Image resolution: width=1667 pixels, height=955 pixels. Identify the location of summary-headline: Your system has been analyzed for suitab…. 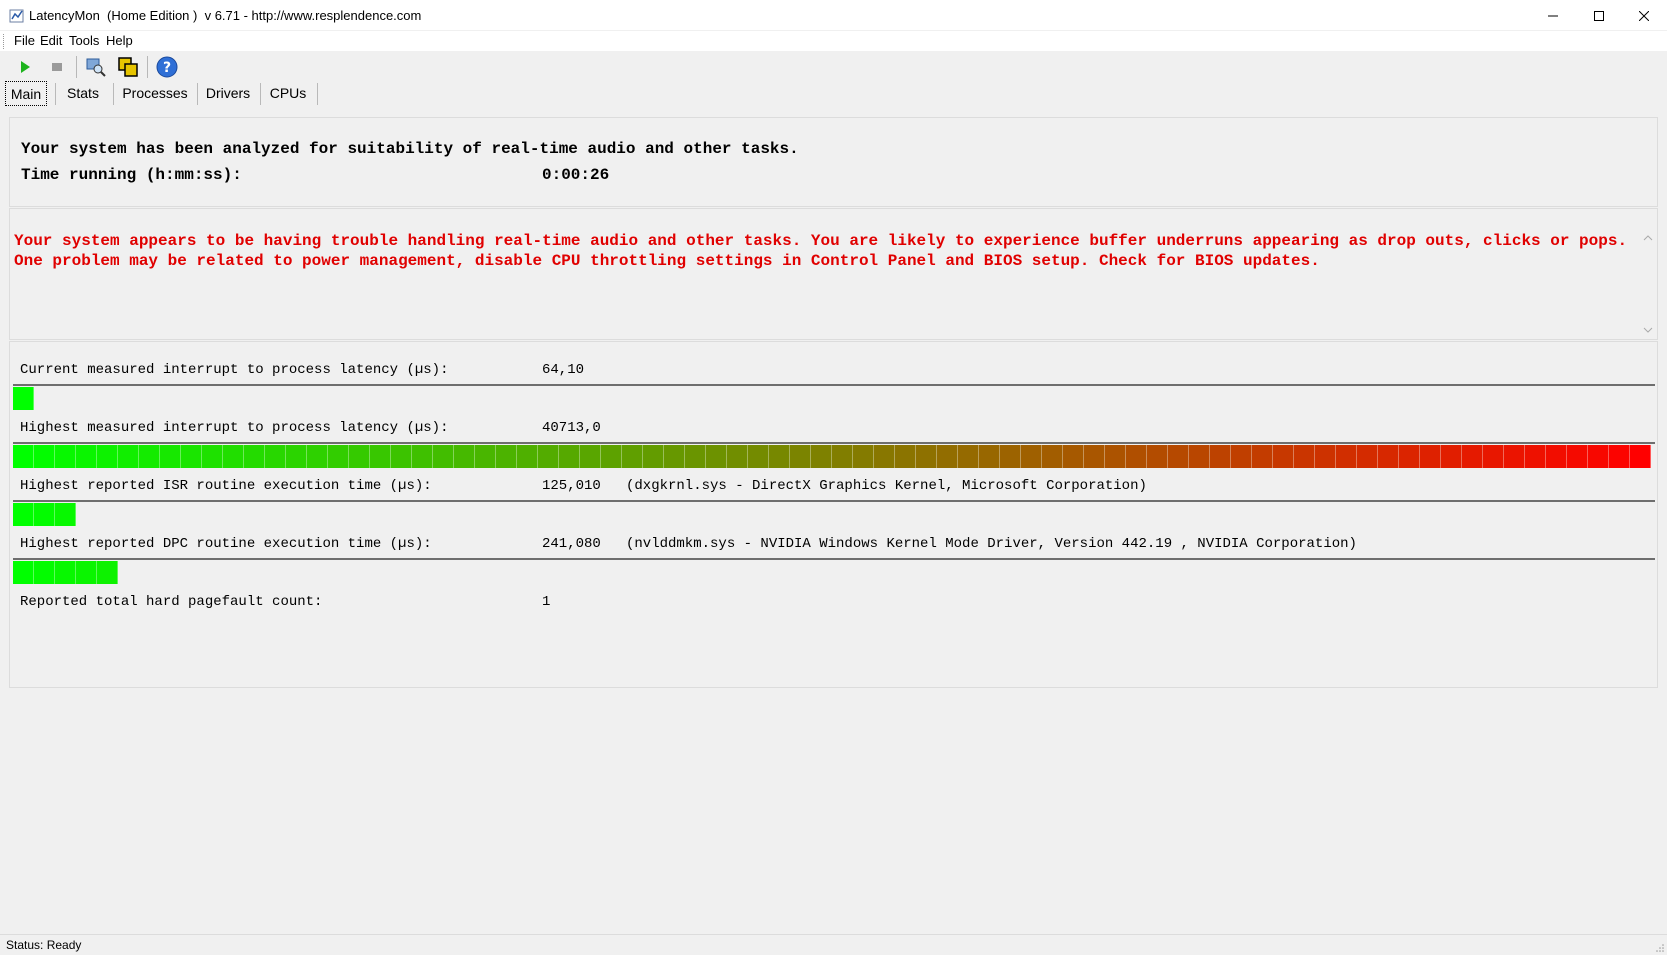
(410, 149).